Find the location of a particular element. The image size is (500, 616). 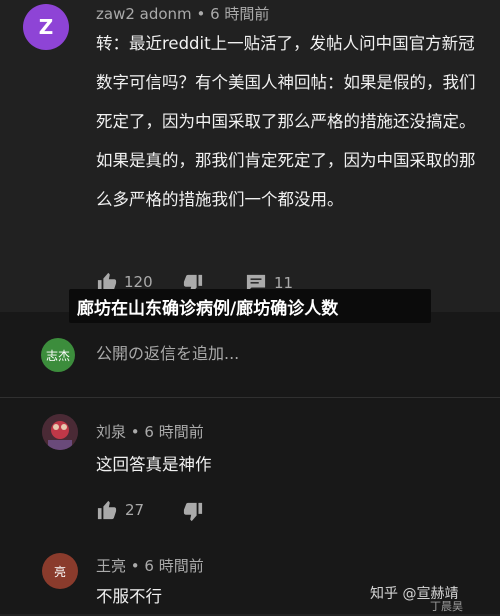

reply-author: 刘泉 is located at coordinates (111, 432).